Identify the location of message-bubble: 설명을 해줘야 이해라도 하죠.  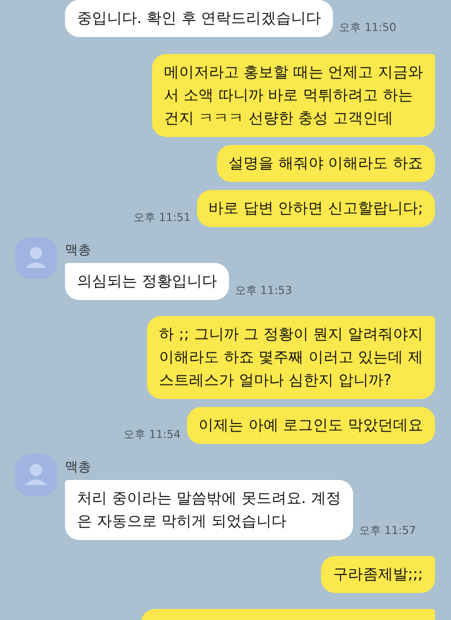
(325, 163).